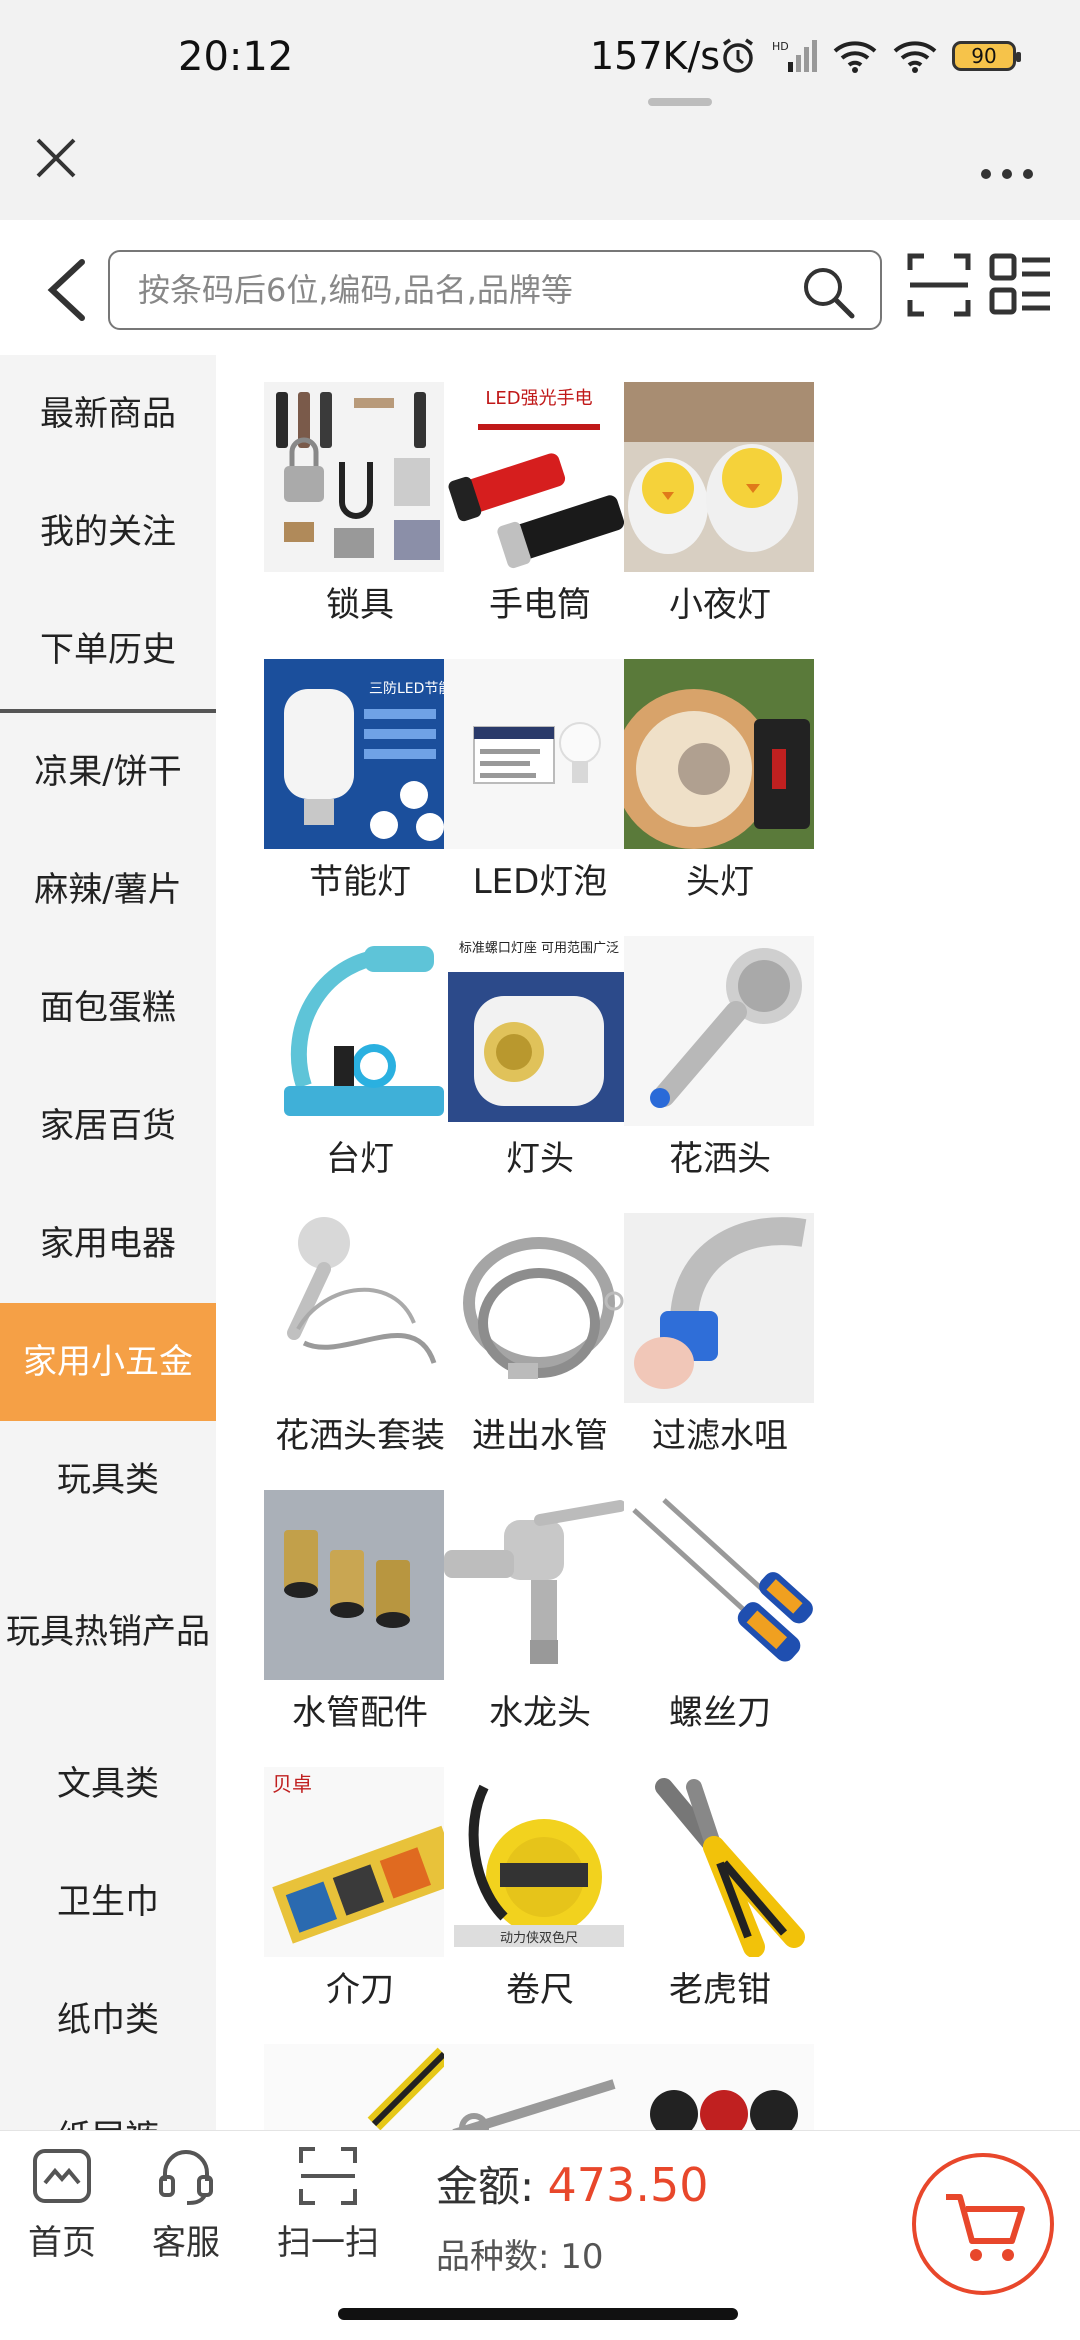 This screenshot has width=1080, height=2340. Describe the element at coordinates (738, 55) in the screenshot. I see `alarm-icon` at that location.